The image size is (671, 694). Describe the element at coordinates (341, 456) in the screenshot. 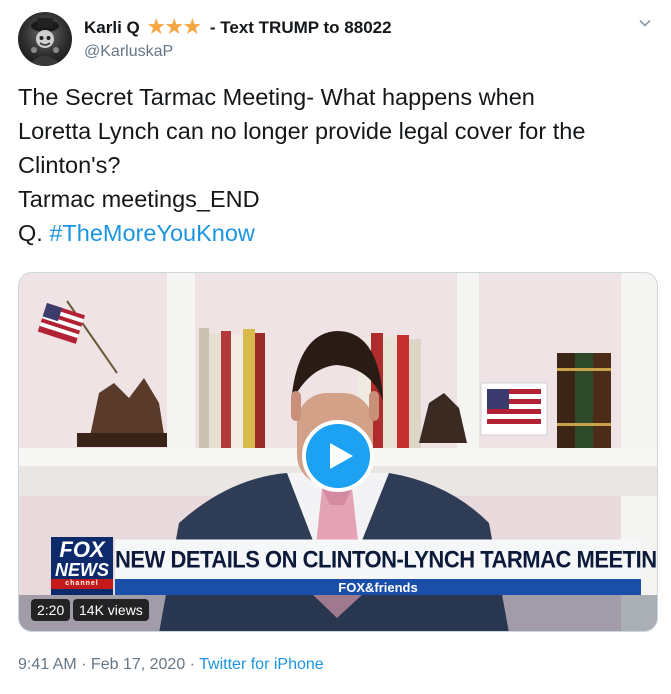

I see `play-icon` at that location.